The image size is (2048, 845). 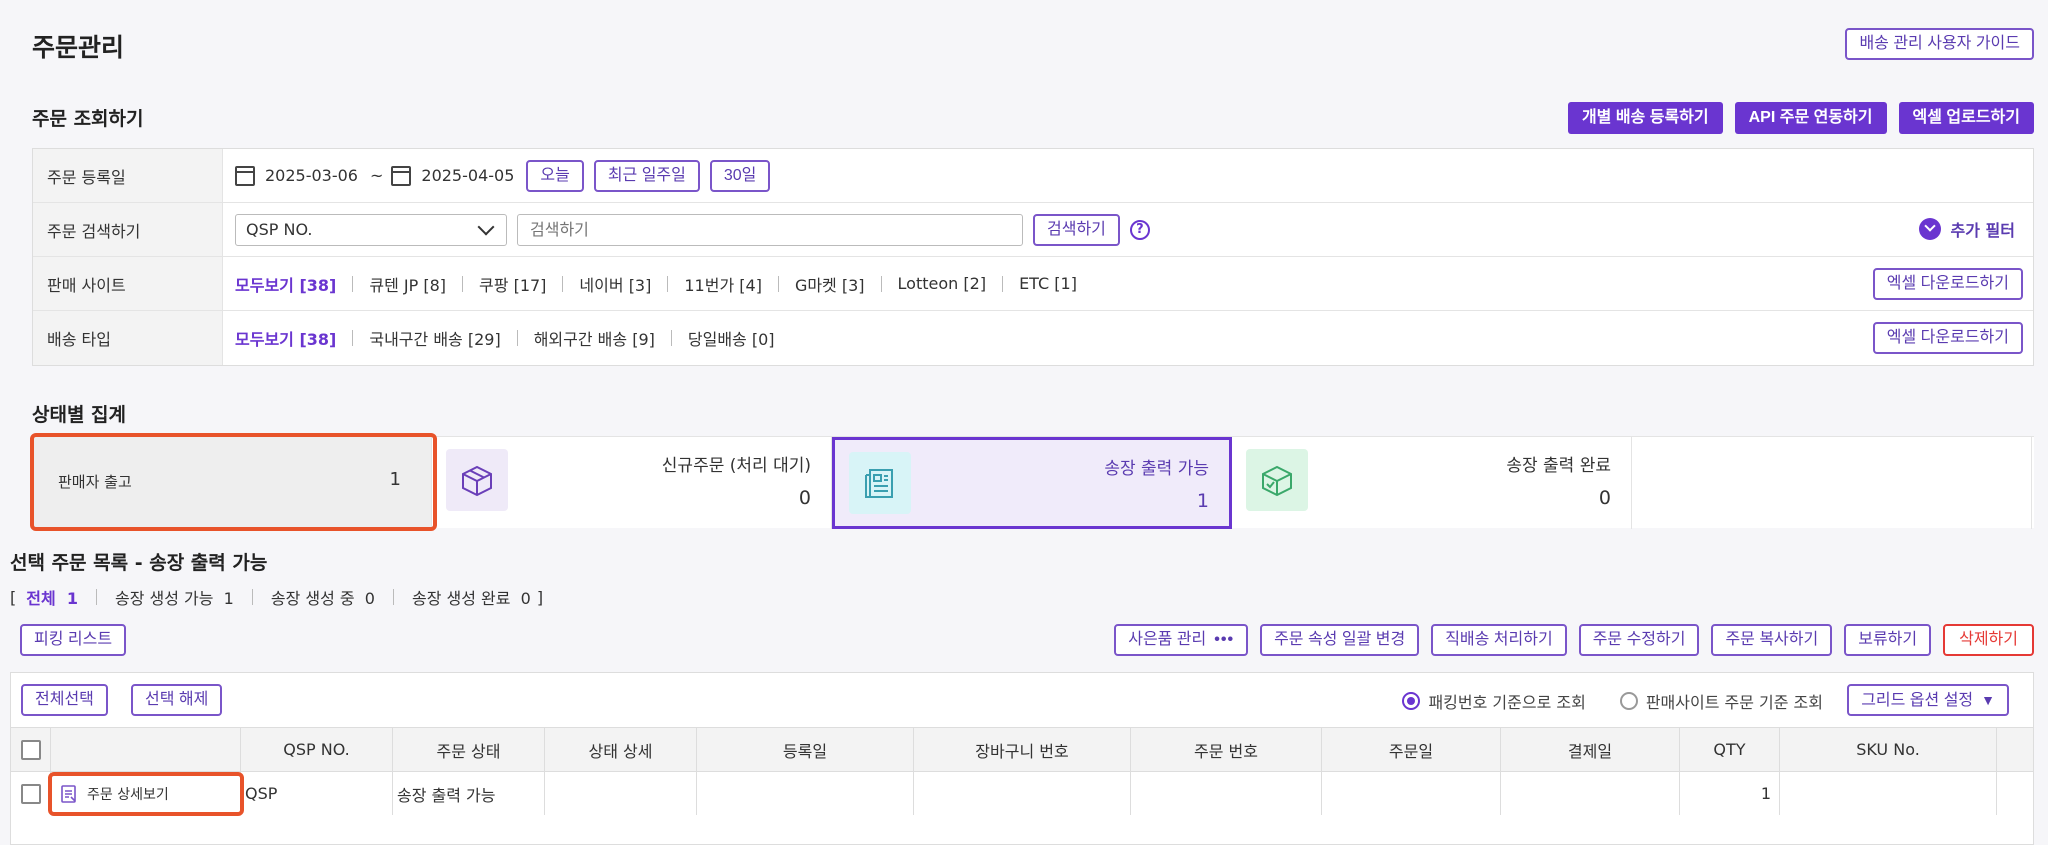 I want to click on site-filter-etc: ETC [1], so click(x=1048, y=283).